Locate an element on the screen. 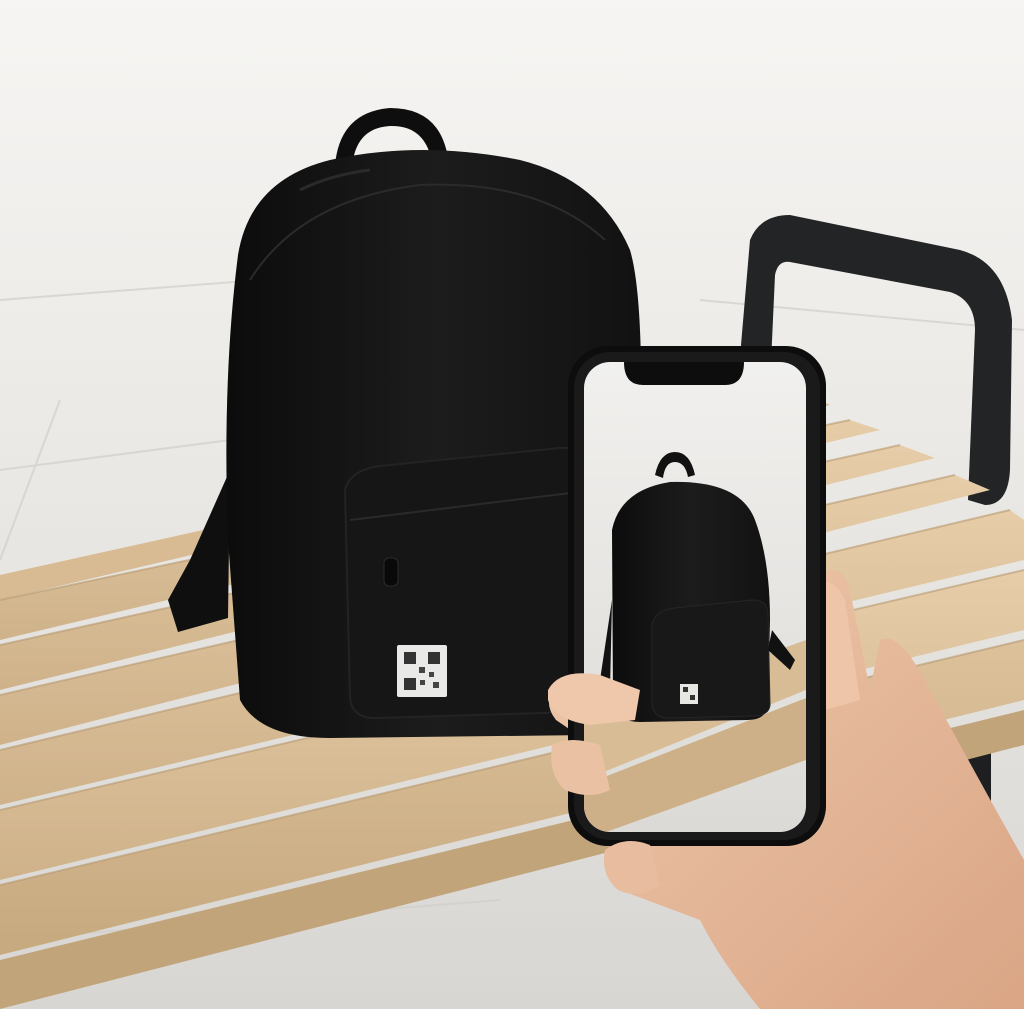  phone-screen is located at coordinates (695, 597).